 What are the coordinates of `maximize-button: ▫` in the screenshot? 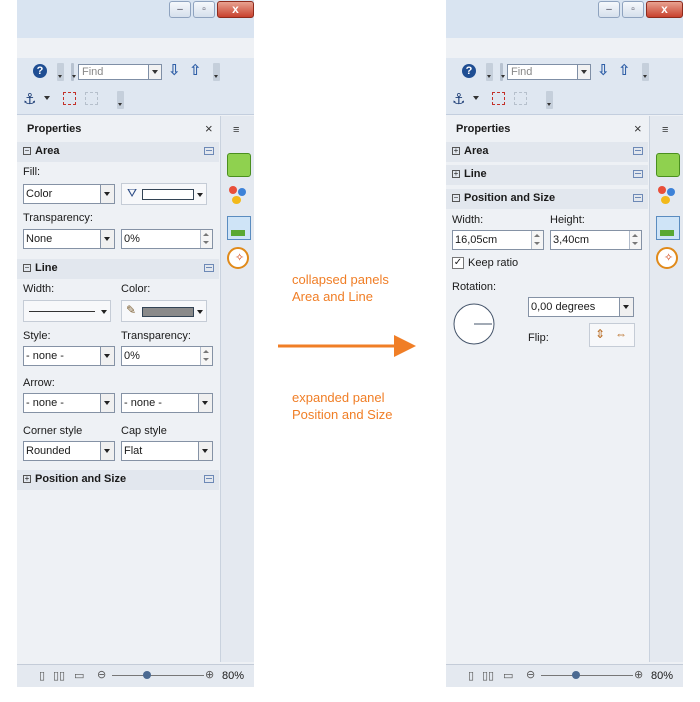 It's located at (633, 9).